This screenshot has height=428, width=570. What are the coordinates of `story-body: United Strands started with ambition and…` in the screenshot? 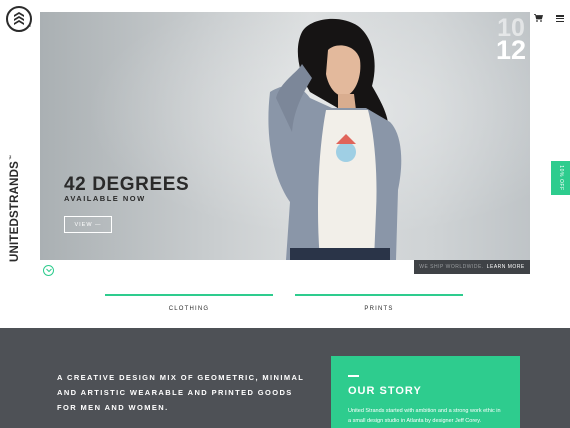 It's located at (424, 416).